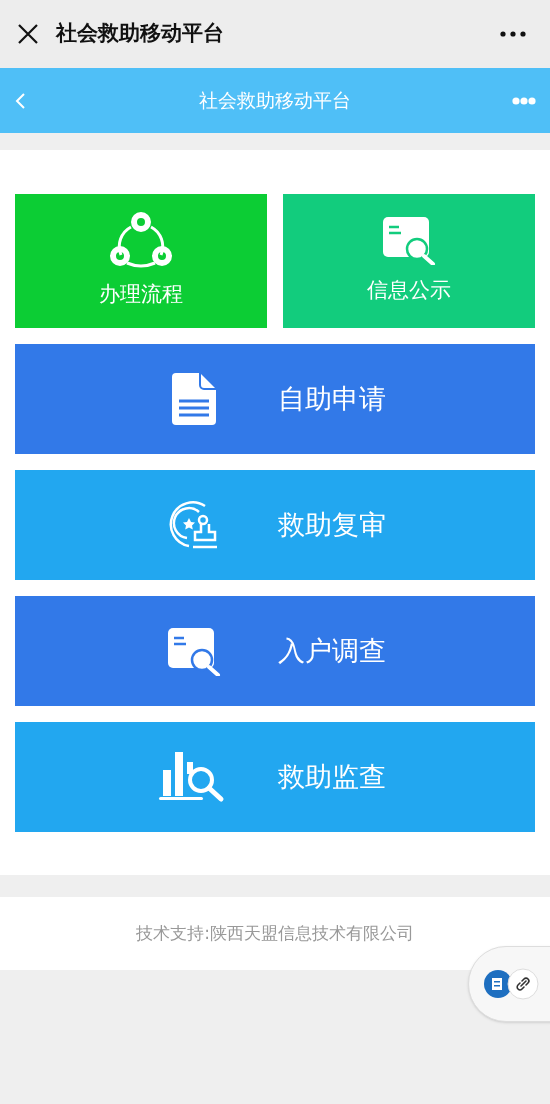 This screenshot has width=550, height=1104. I want to click on menu-tile: 救助复审, so click(275, 525).